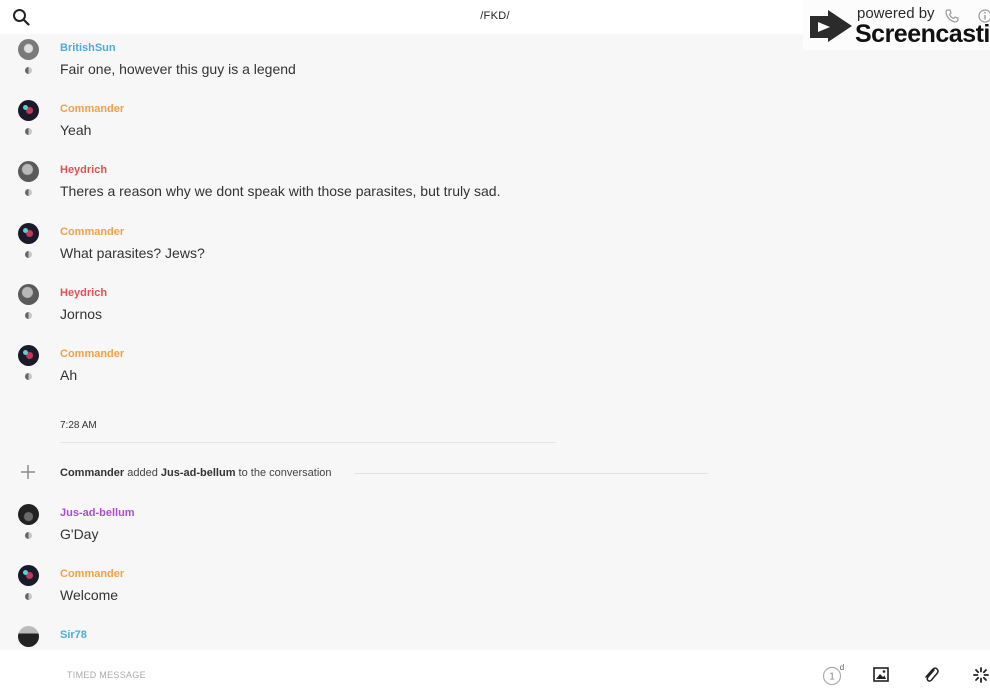 This screenshot has height=700, width=990. I want to click on message-text: Ah, so click(69, 375).